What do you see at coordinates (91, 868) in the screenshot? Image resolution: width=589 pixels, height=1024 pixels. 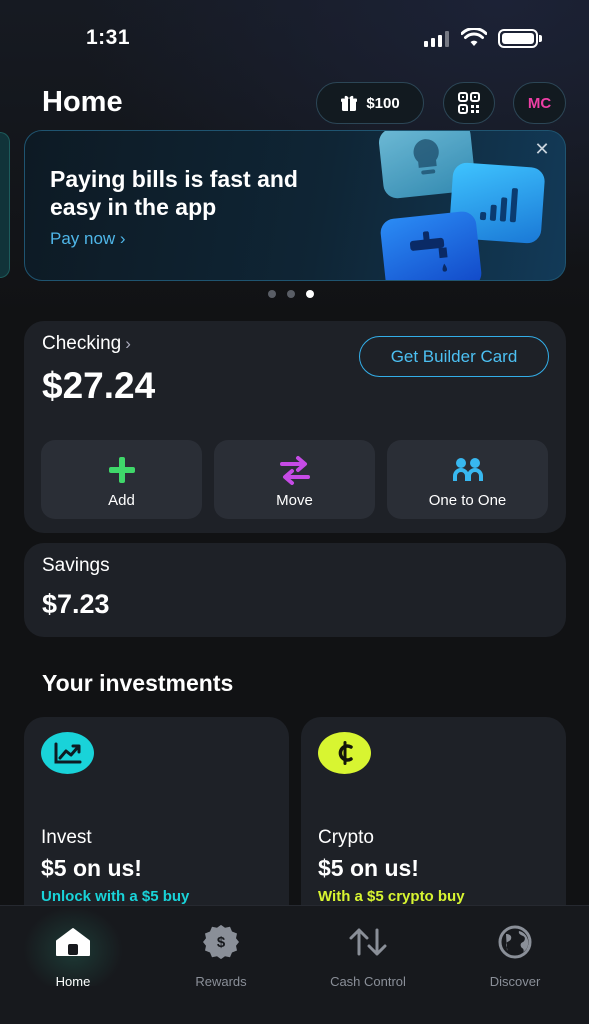 I see `invest-offer: $5 on us!` at bounding box center [91, 868].